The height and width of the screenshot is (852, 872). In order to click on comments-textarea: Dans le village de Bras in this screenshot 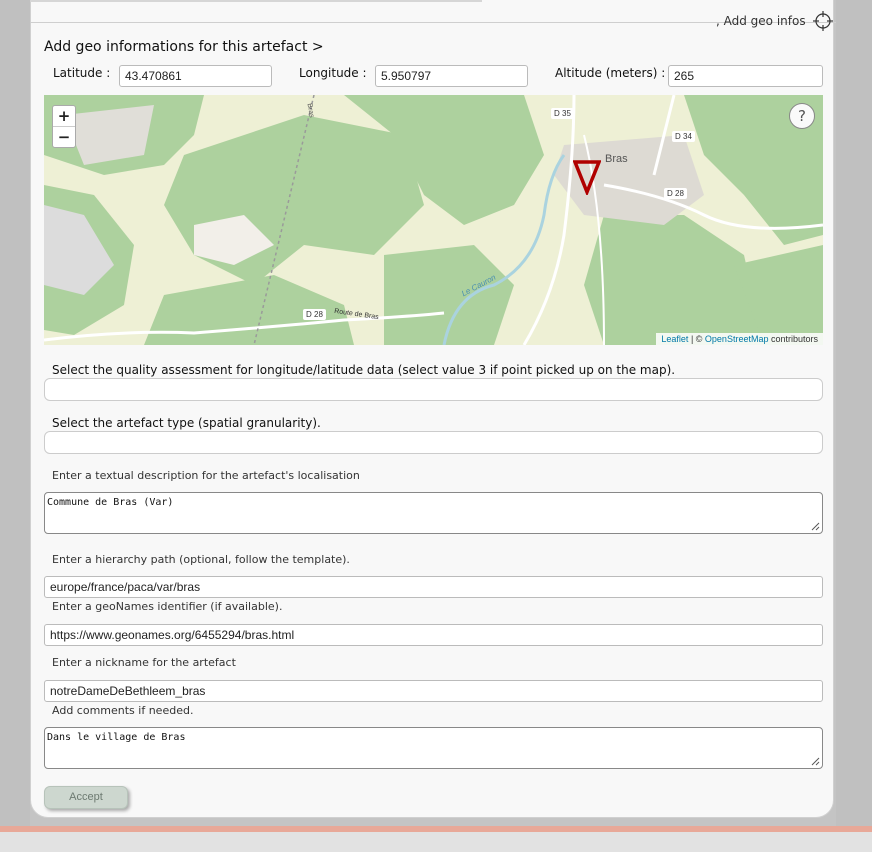, I will do `click(433, 748)`.